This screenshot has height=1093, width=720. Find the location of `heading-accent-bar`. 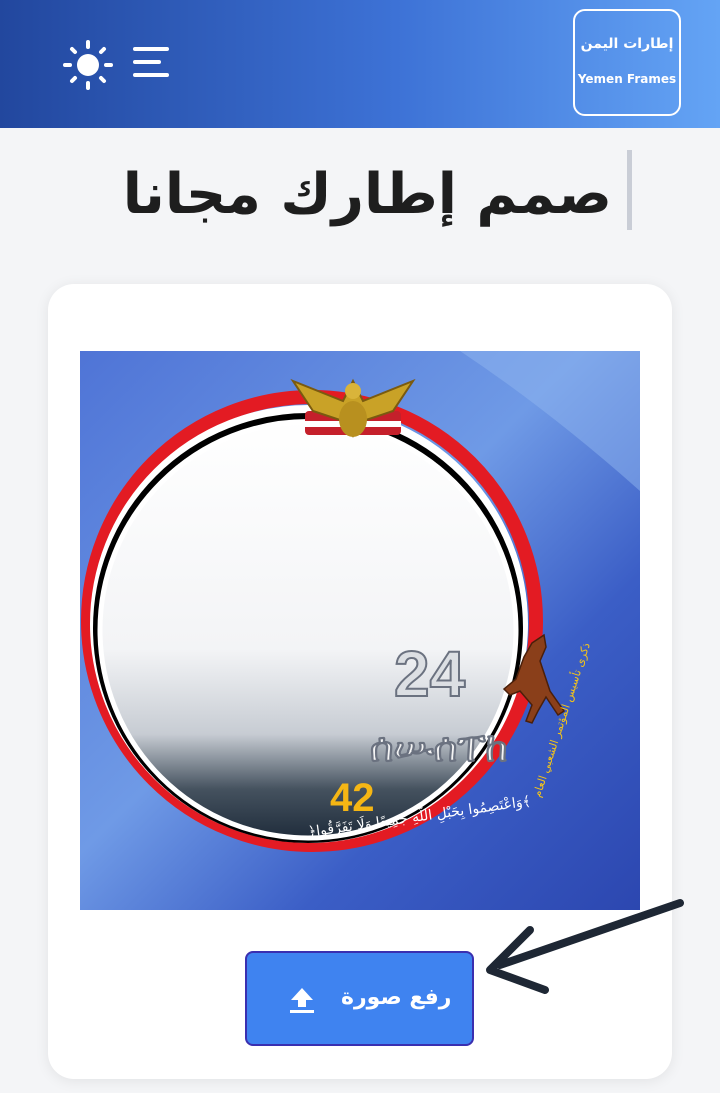

heading-accent-bar is located at coordinates (629, 190).